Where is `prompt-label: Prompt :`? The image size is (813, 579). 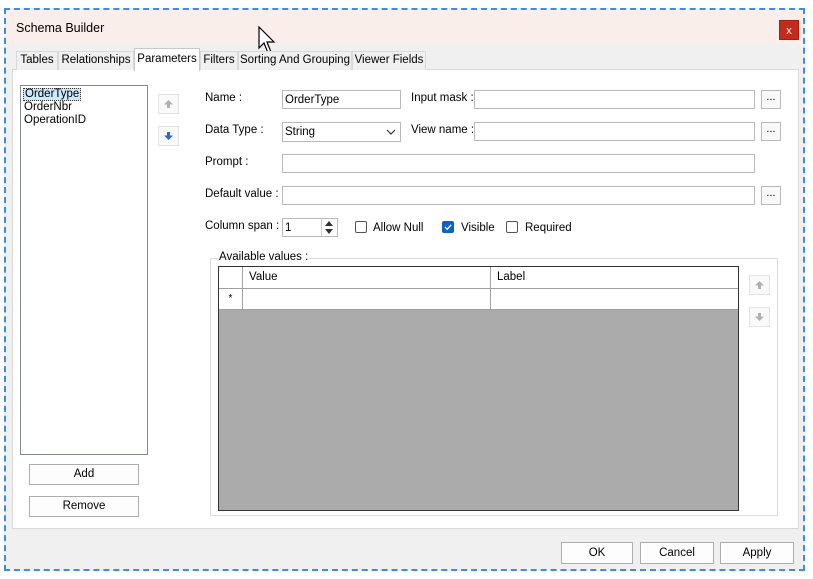
prompt-label: Prompt : is located at coordinates (227, 162).